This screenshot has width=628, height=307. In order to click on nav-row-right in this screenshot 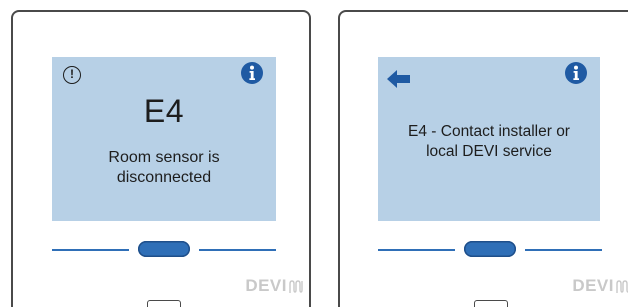, I will do `click(490, 250)`.